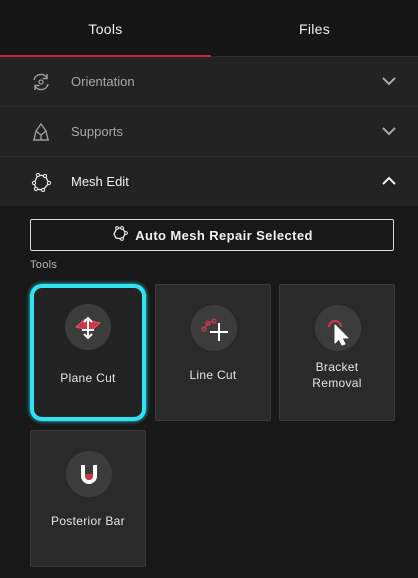 The width and height of the screenshot is (418, 578). I want to click on bracket-removal-icon, so click(338, 333).